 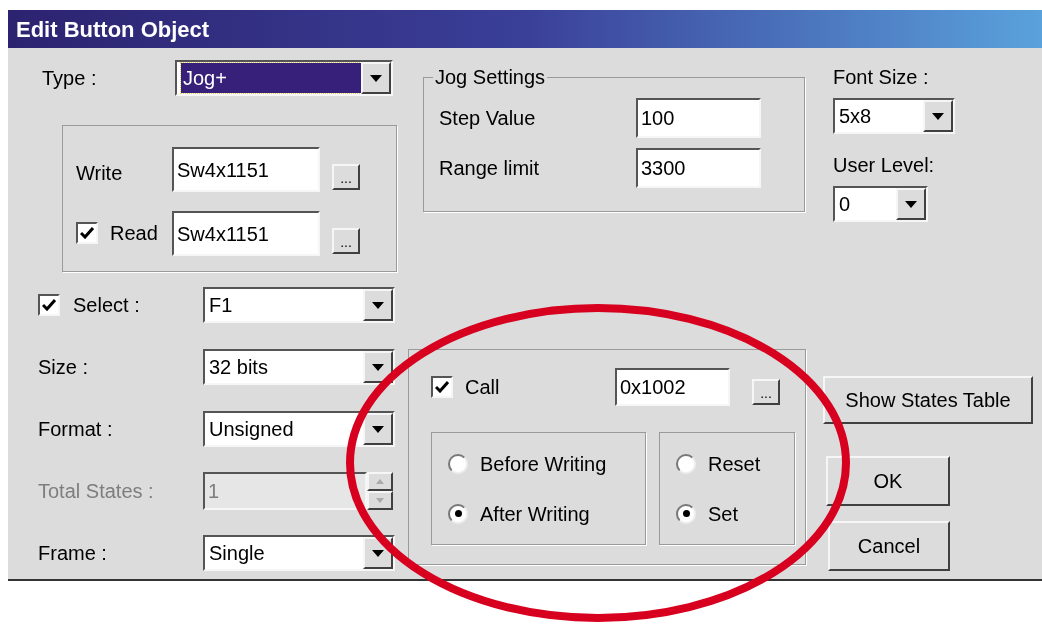 I want to click on field-label: Write, so click(x=100, y=173).